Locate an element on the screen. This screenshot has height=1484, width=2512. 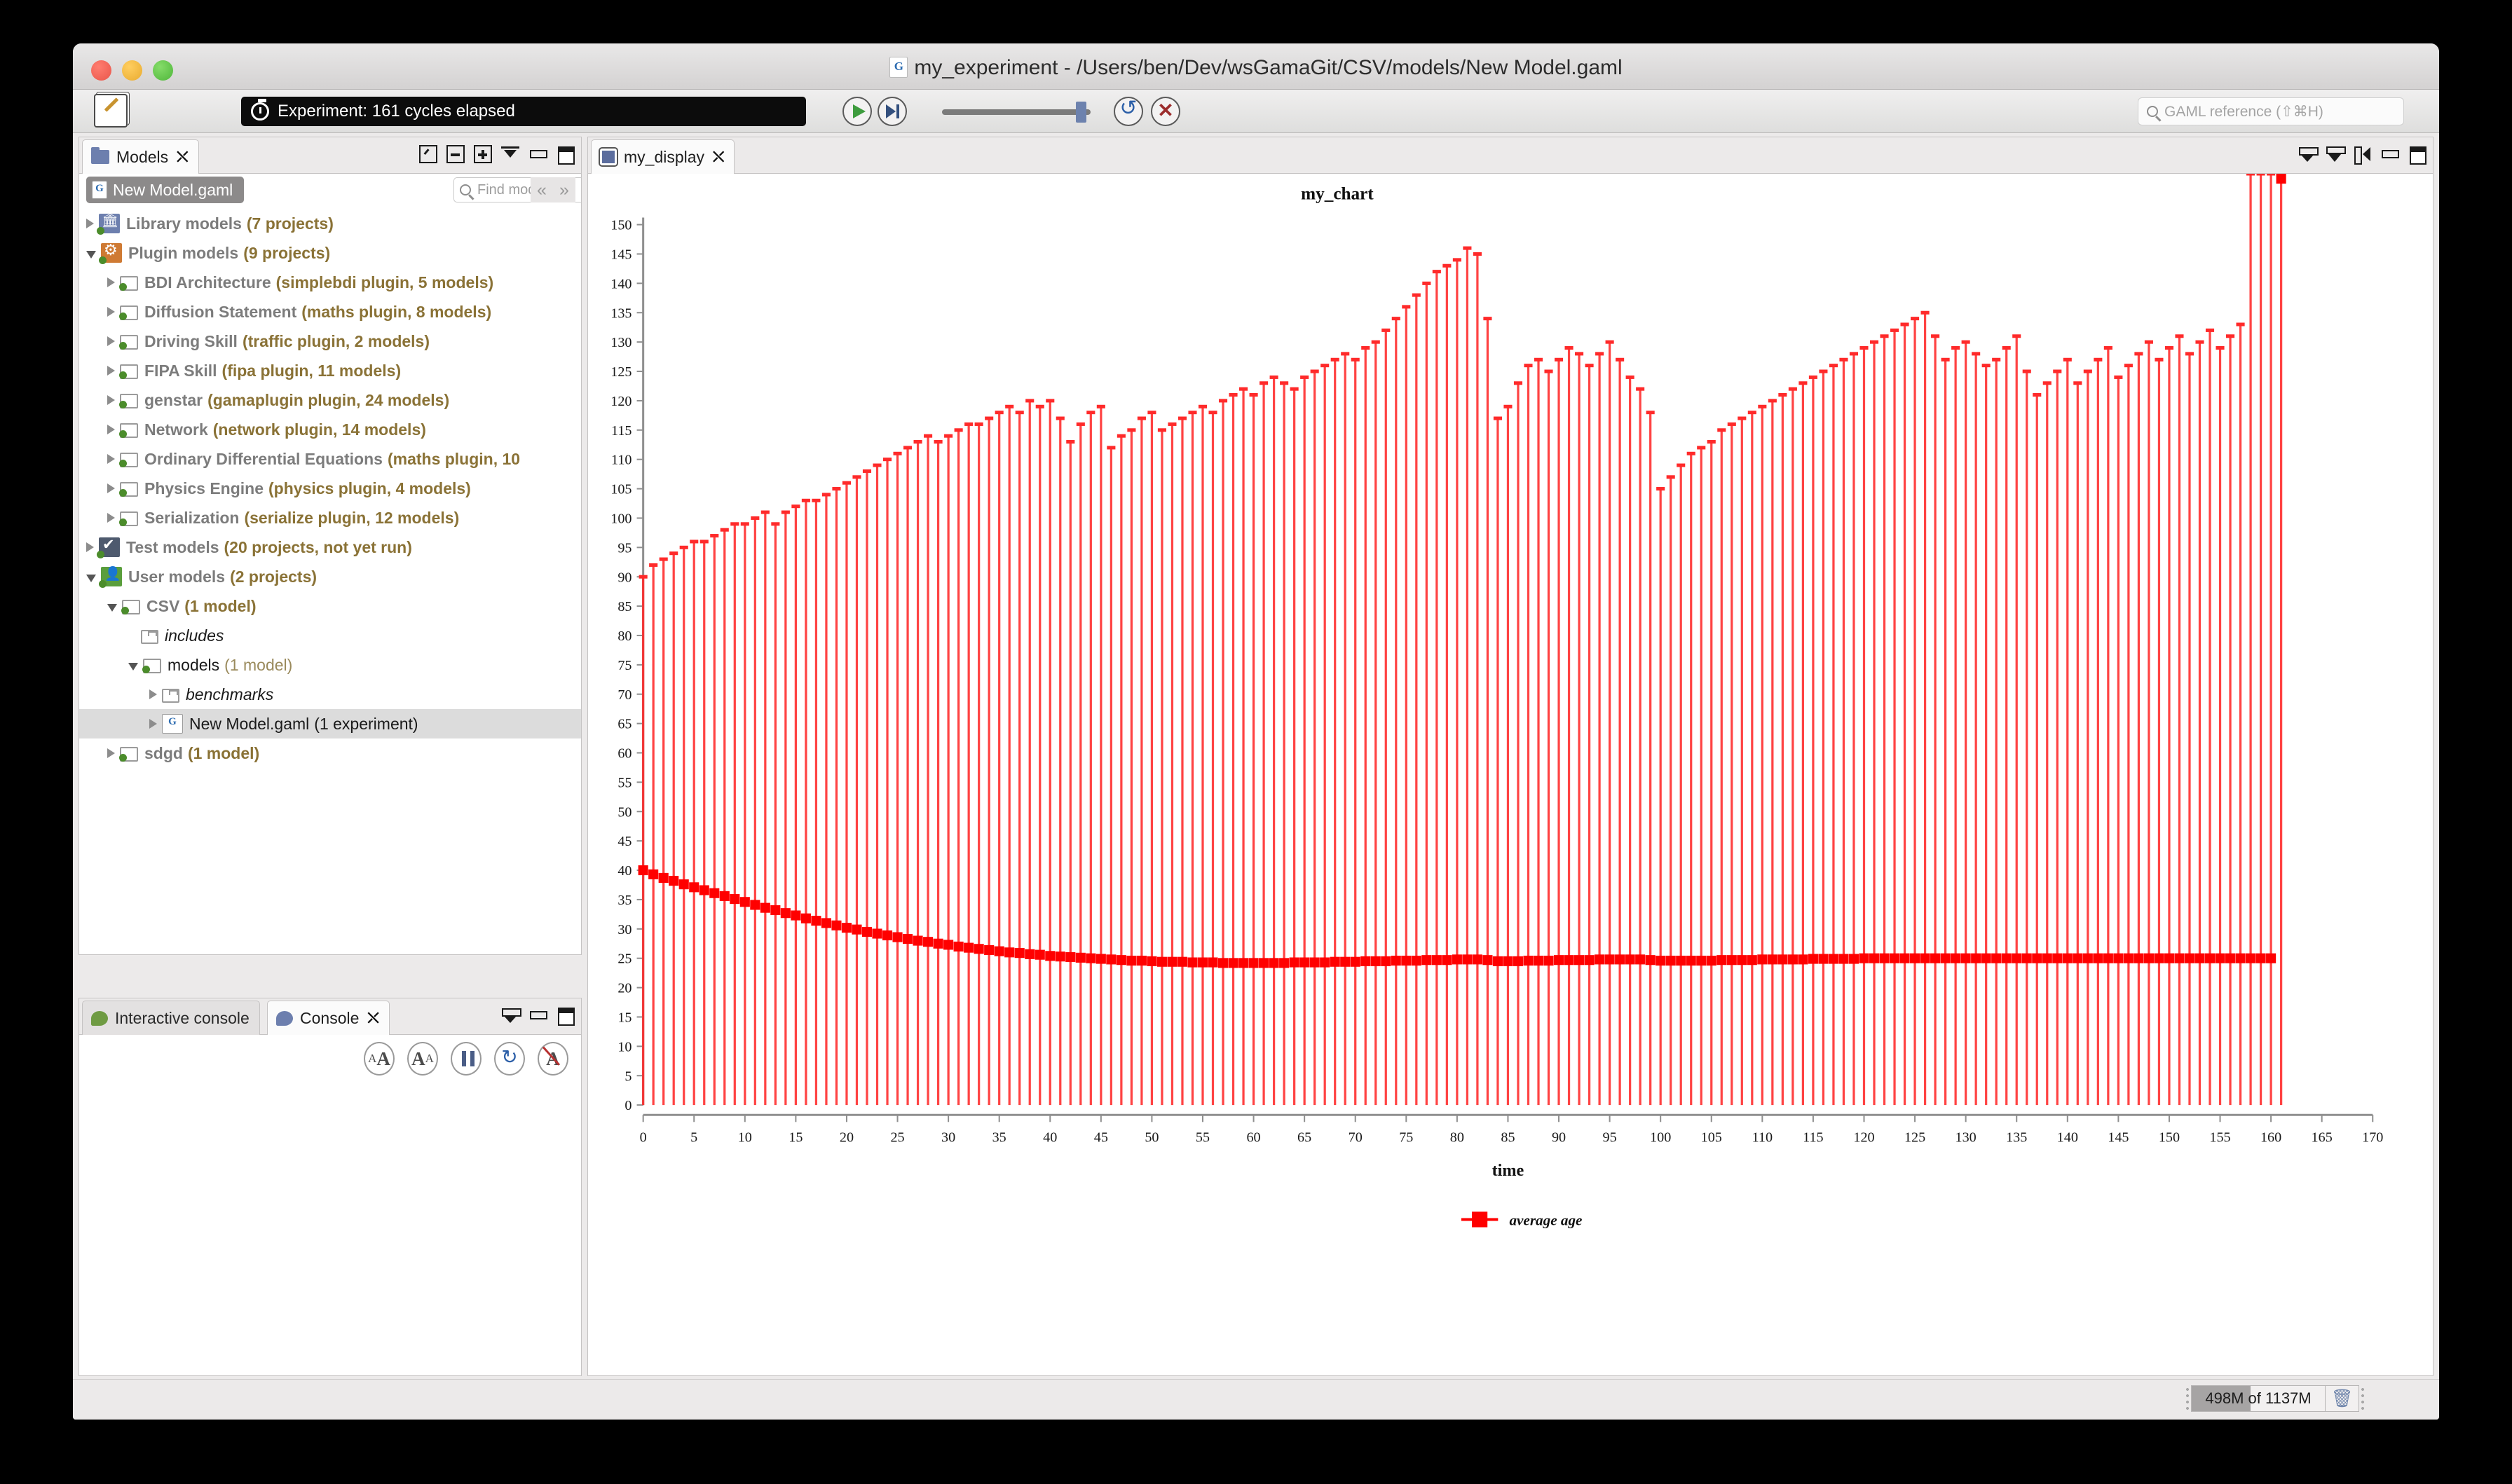
tree-row: benchmarks is located at coordinates (330, 694).